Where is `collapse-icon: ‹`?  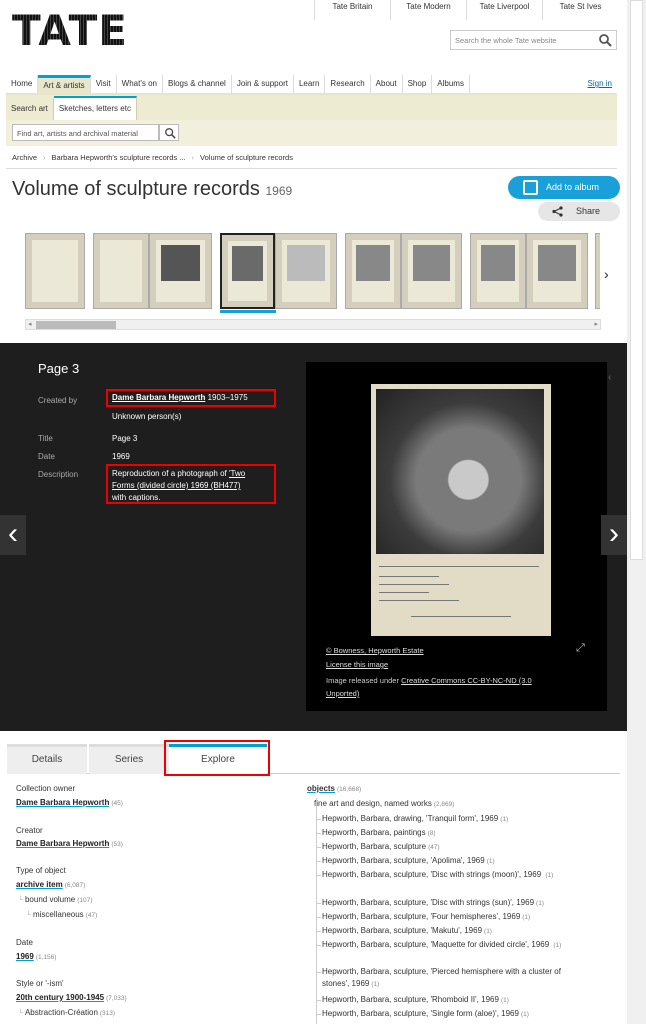 collapse-icon: ‹ is located at coordinates (609, 377).